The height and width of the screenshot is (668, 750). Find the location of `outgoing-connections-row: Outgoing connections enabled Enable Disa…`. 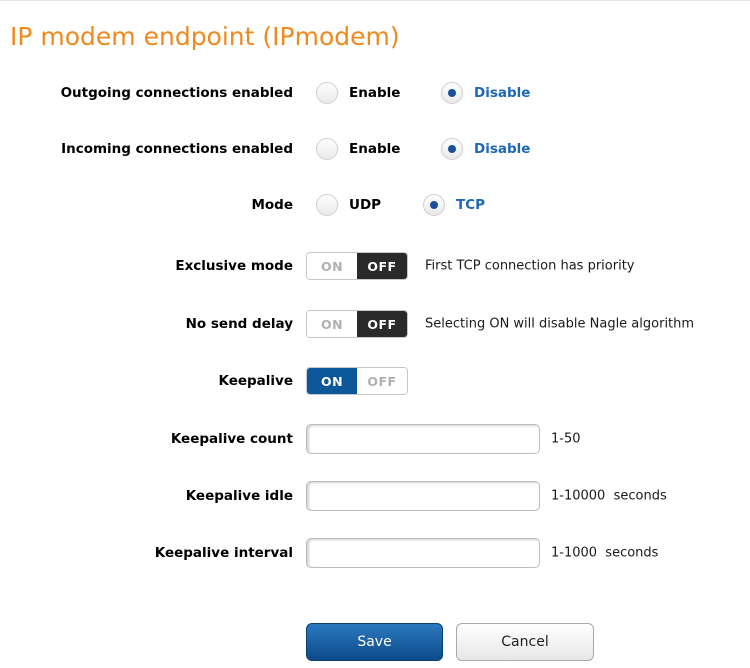

outgoing-connections-row: Outgoing connections enabled Enable Disa… is located at coordinates (375, 93).